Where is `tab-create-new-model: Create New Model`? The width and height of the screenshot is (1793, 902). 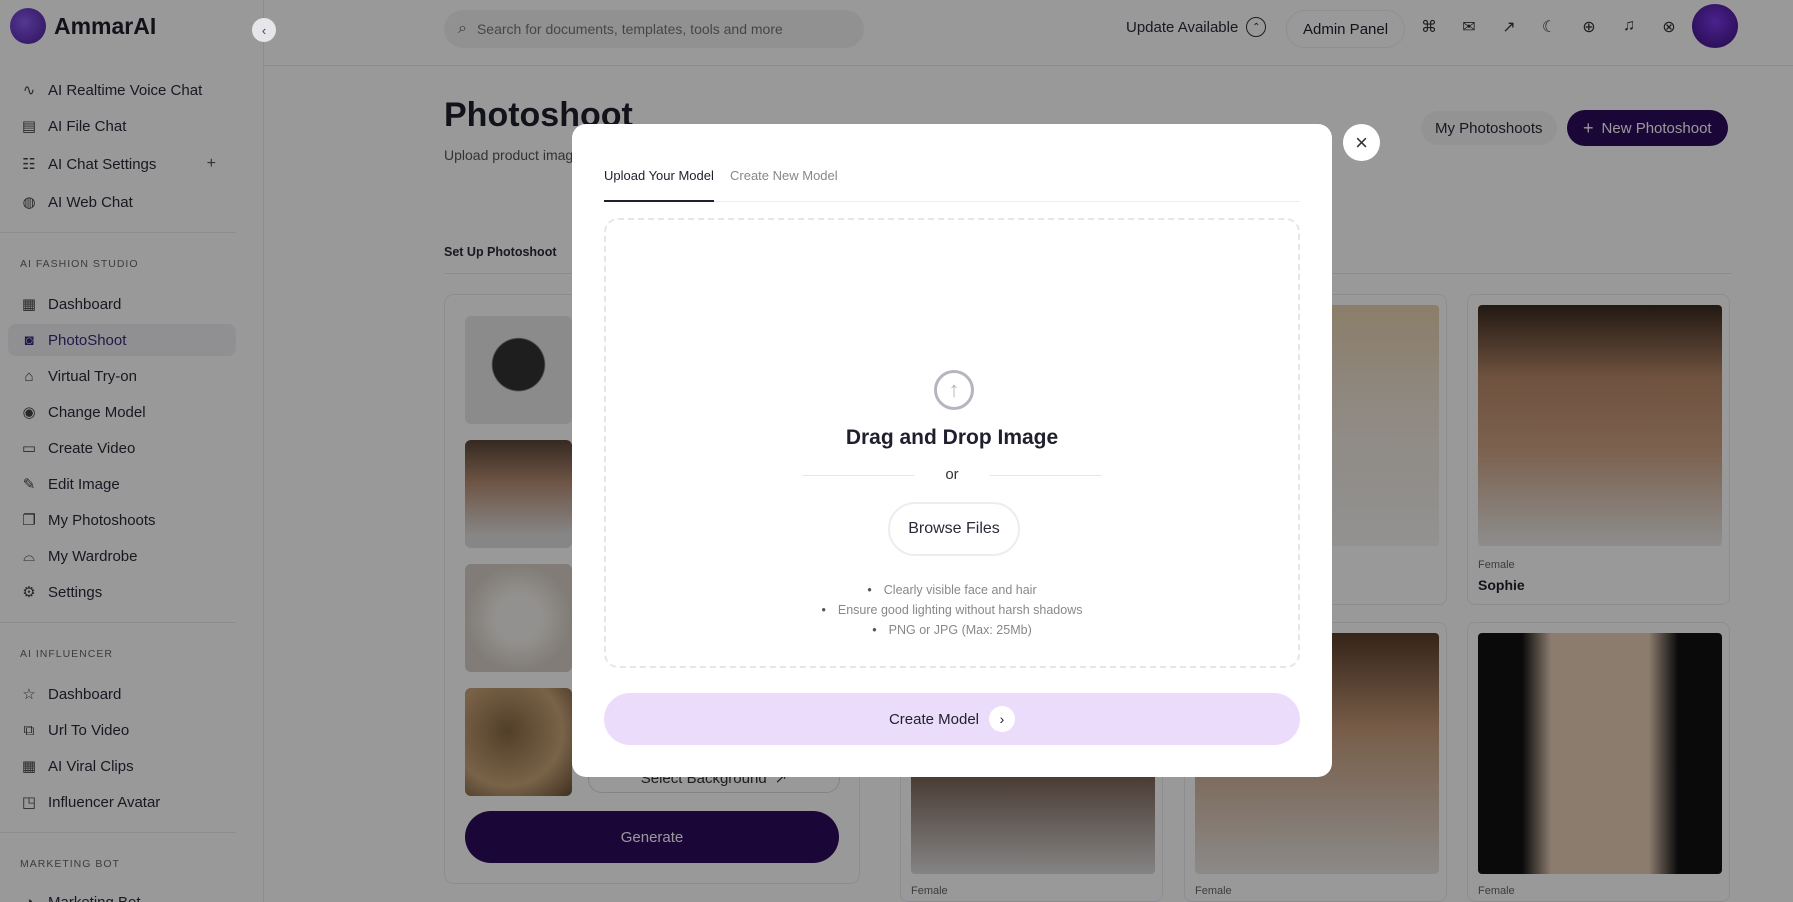
tab-create-new-model: Create New Model is located at coordinates (784, 180).